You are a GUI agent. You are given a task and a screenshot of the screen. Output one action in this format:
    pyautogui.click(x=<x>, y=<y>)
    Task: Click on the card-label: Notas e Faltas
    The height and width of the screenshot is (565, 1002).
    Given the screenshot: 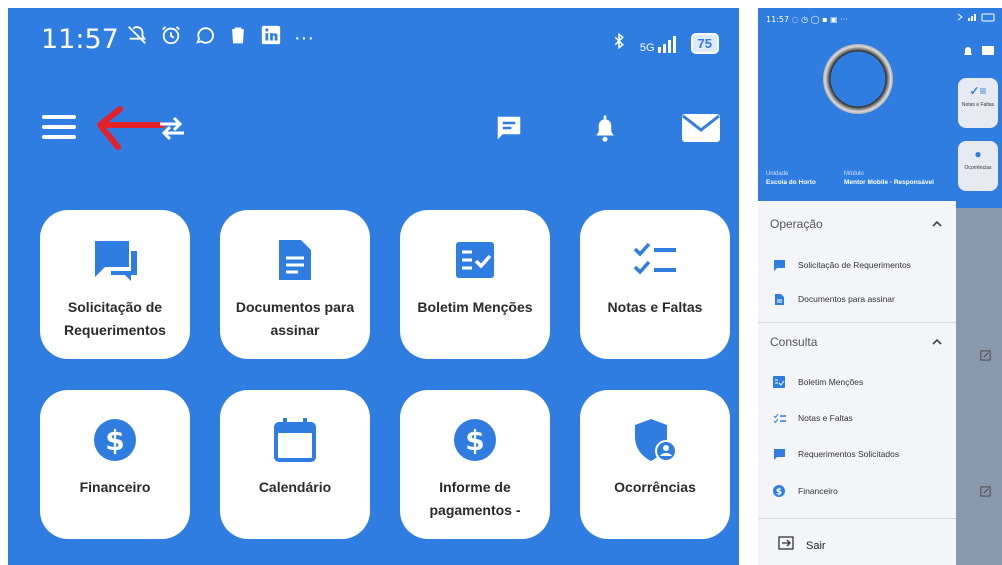 What is the action you would take?
    pyautogui.click(x=655, y=307)
    